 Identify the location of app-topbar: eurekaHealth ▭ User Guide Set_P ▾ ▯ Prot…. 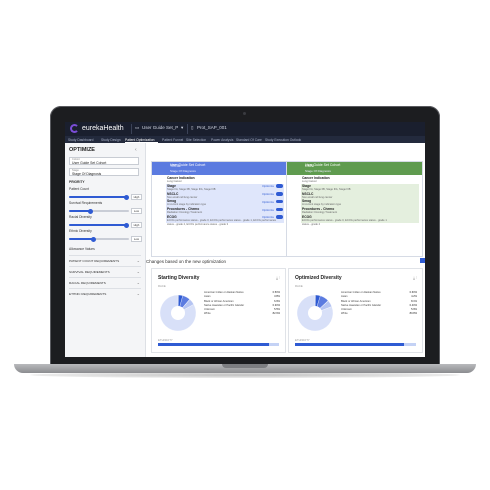
(245, 129).